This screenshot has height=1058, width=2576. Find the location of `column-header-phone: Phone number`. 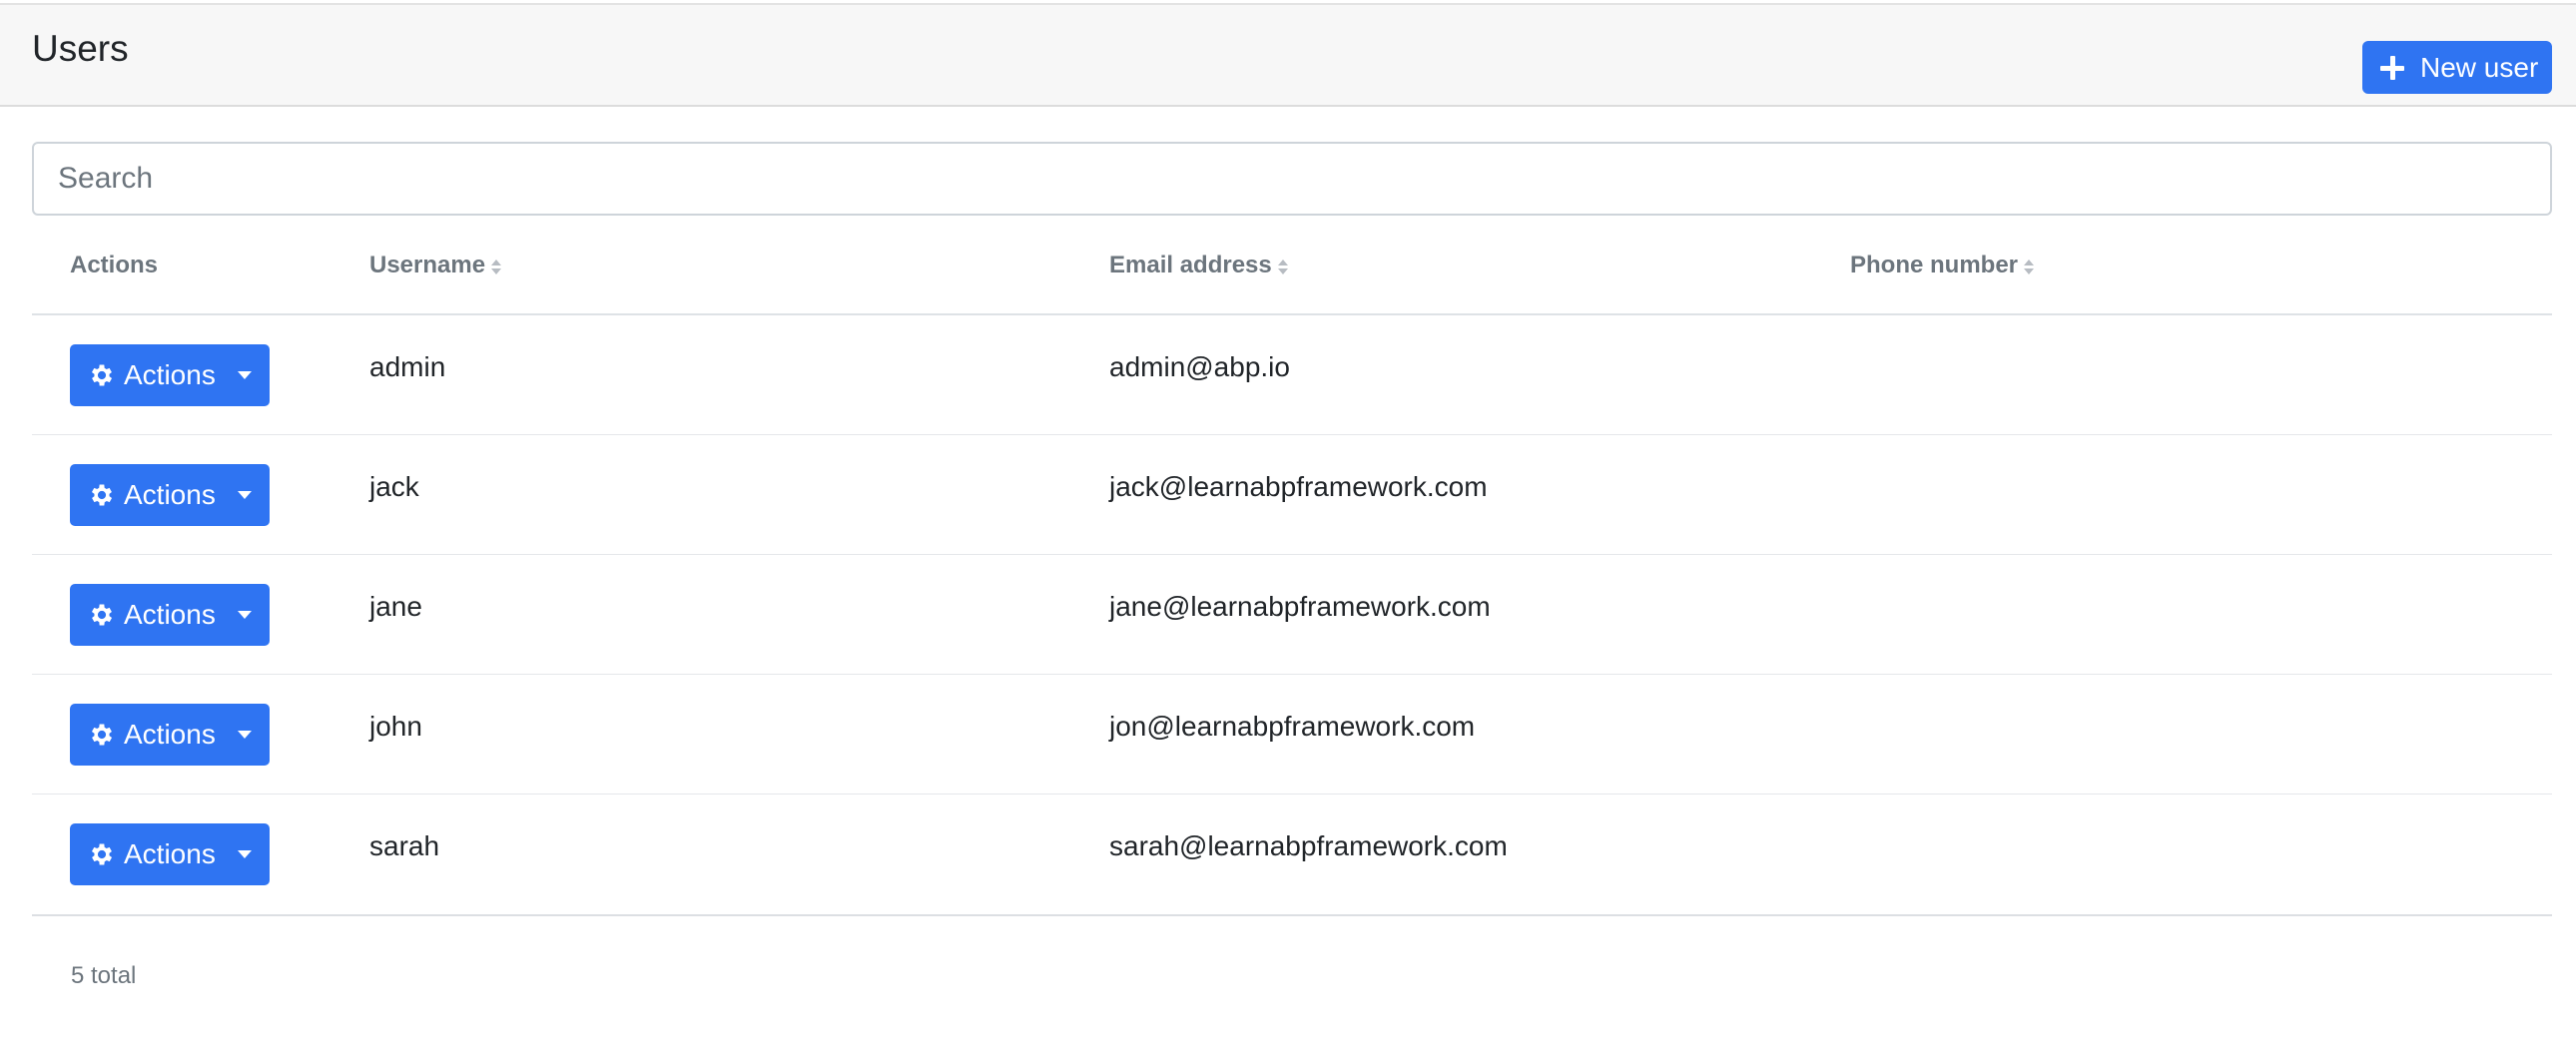

column-header-phone: Phone number is located at coordinates (1942, 266).